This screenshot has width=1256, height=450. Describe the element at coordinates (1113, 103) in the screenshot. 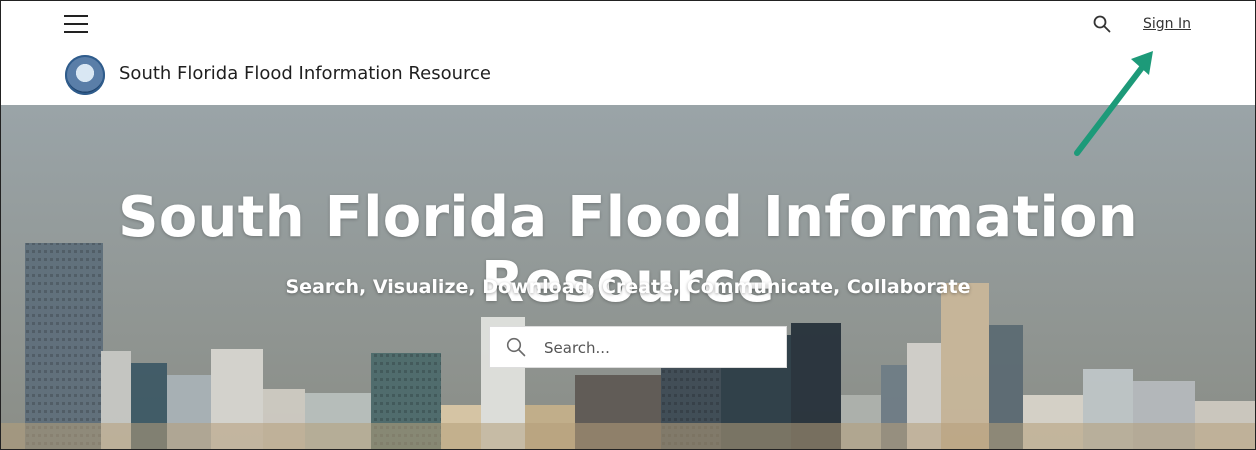

I see `annotation-arrow-icon` at that location.